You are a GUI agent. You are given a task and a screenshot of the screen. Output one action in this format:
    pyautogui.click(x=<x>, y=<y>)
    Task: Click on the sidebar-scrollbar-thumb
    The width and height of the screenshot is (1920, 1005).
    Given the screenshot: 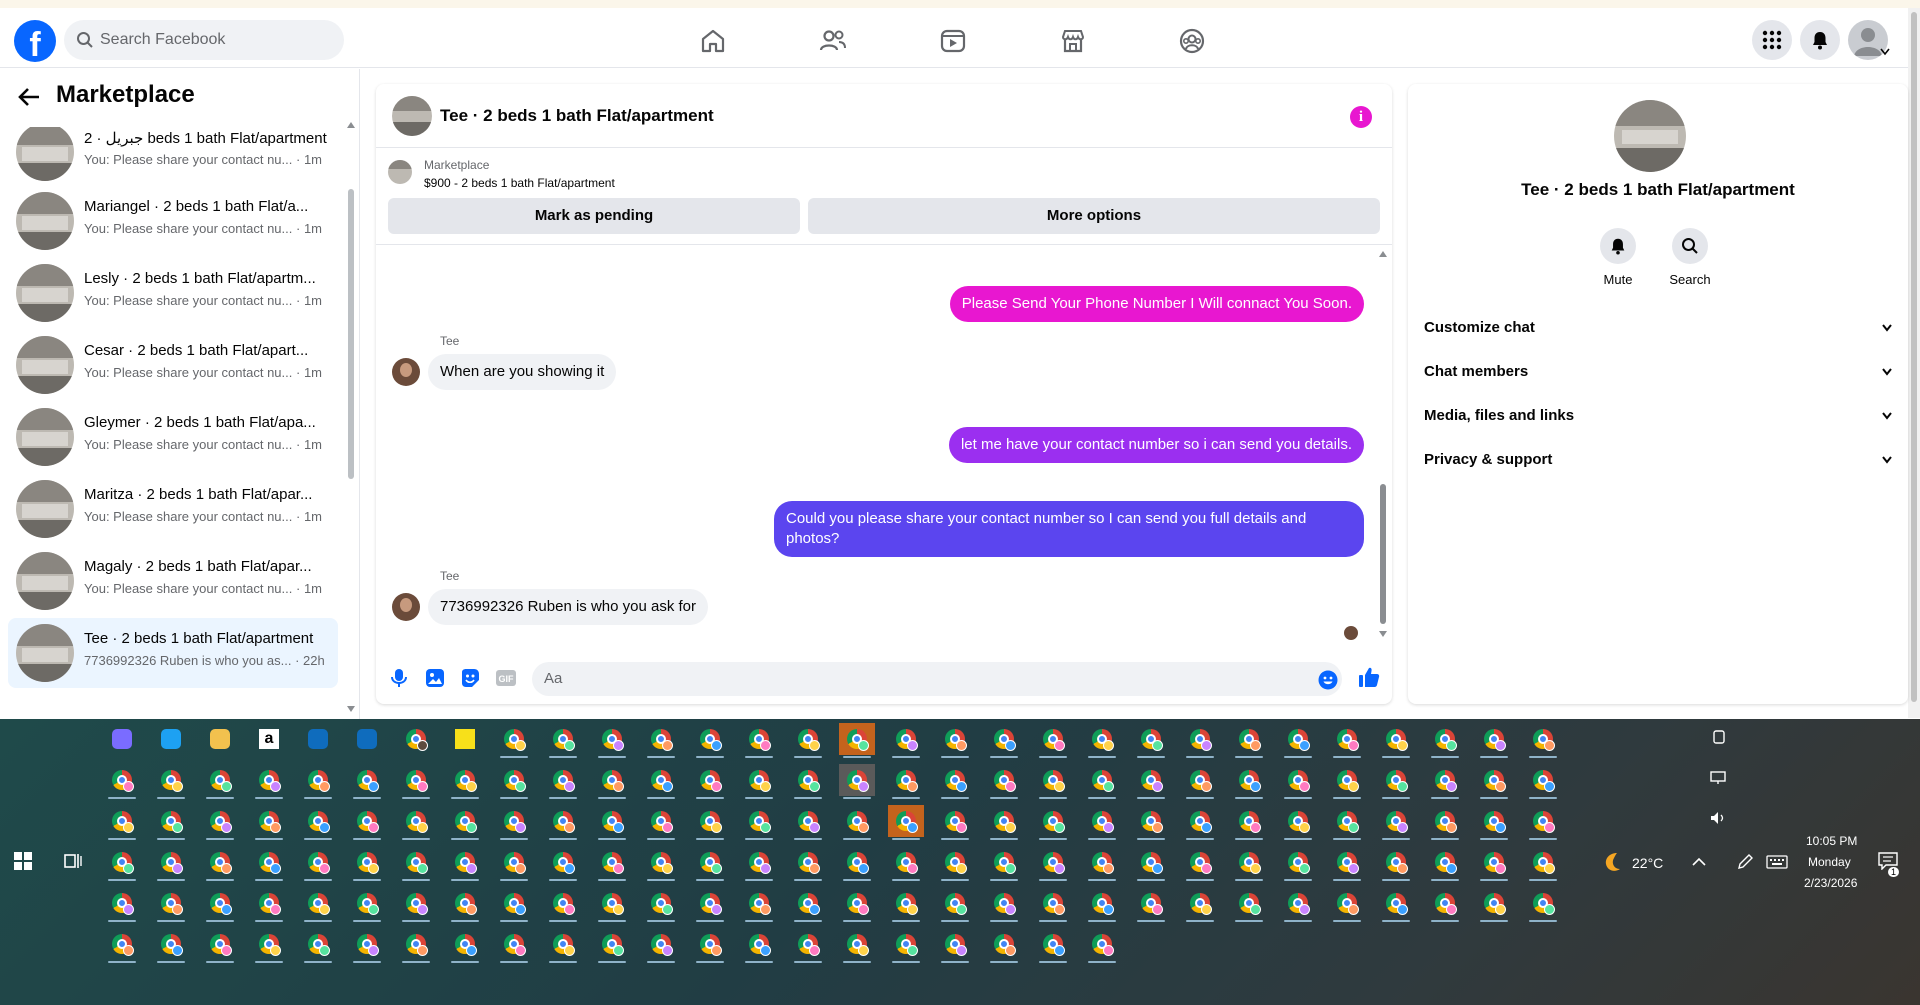 What is the action you would take?
    pyautogui.click(x=351, y=334)
    